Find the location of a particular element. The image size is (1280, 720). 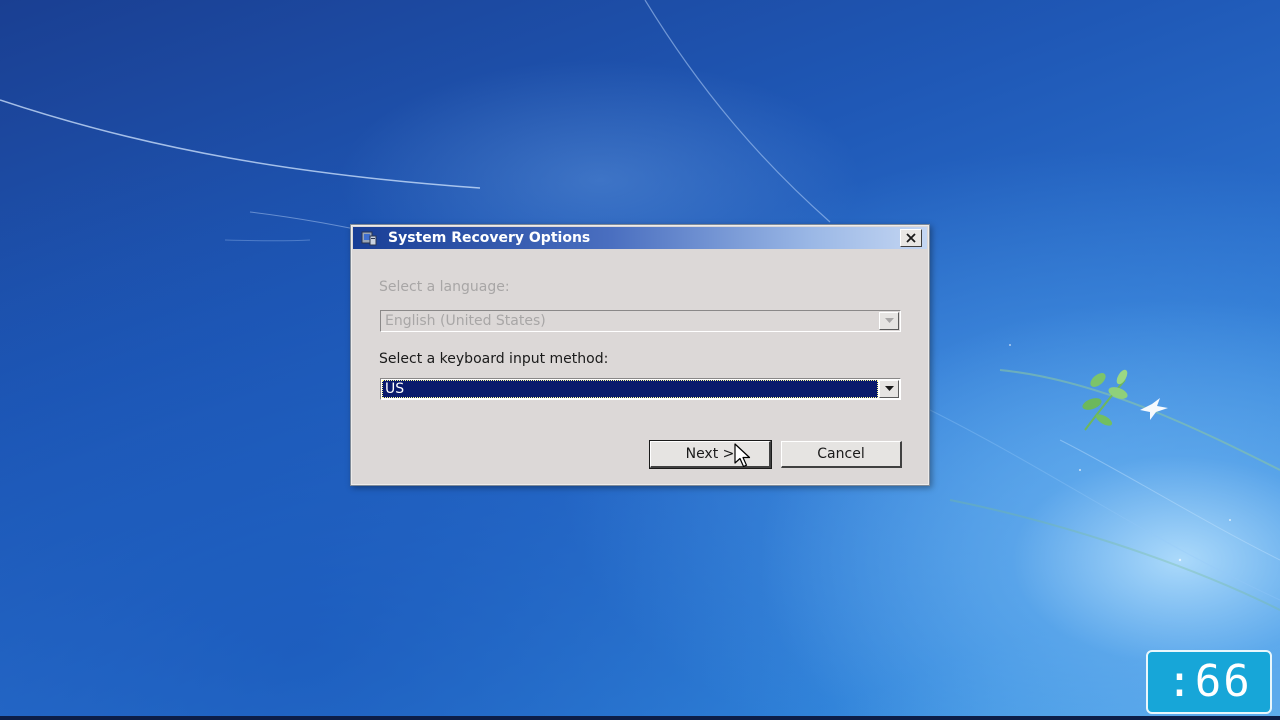

keyboard-dropdown-button is located at coordinates (889, 389).